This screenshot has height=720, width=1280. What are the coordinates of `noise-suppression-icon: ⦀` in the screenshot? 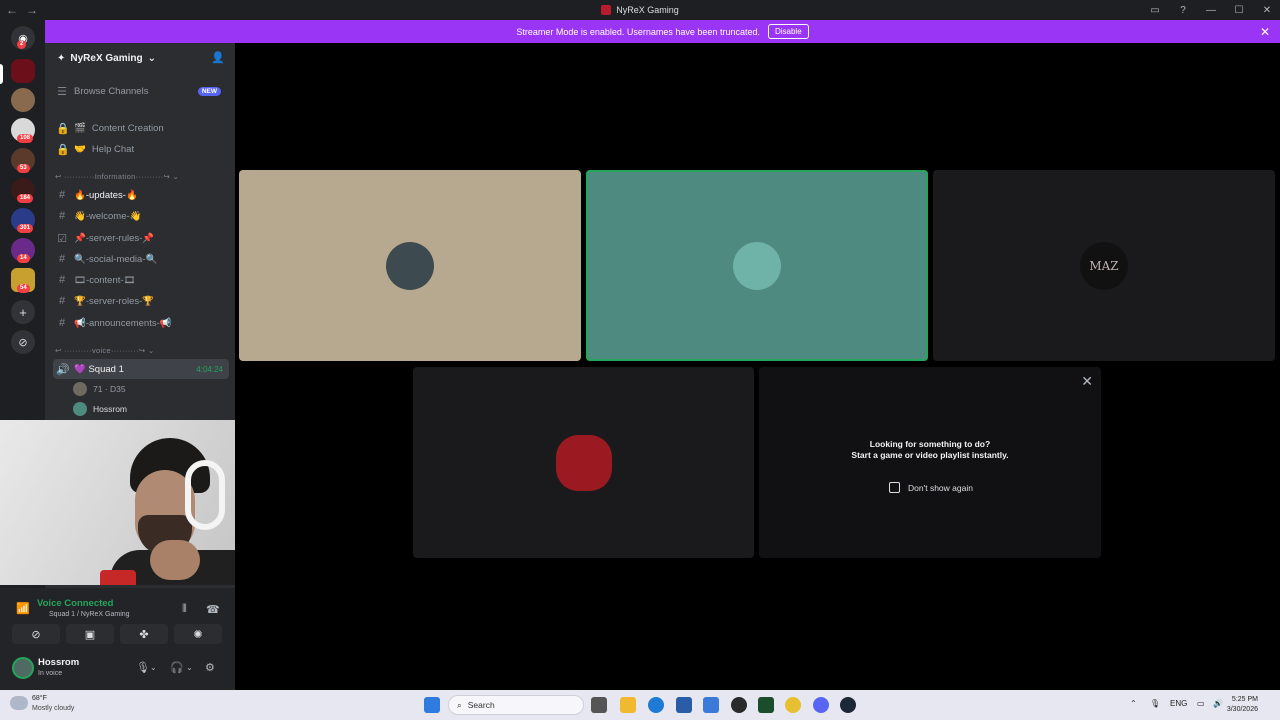 It's located at (184, 609).